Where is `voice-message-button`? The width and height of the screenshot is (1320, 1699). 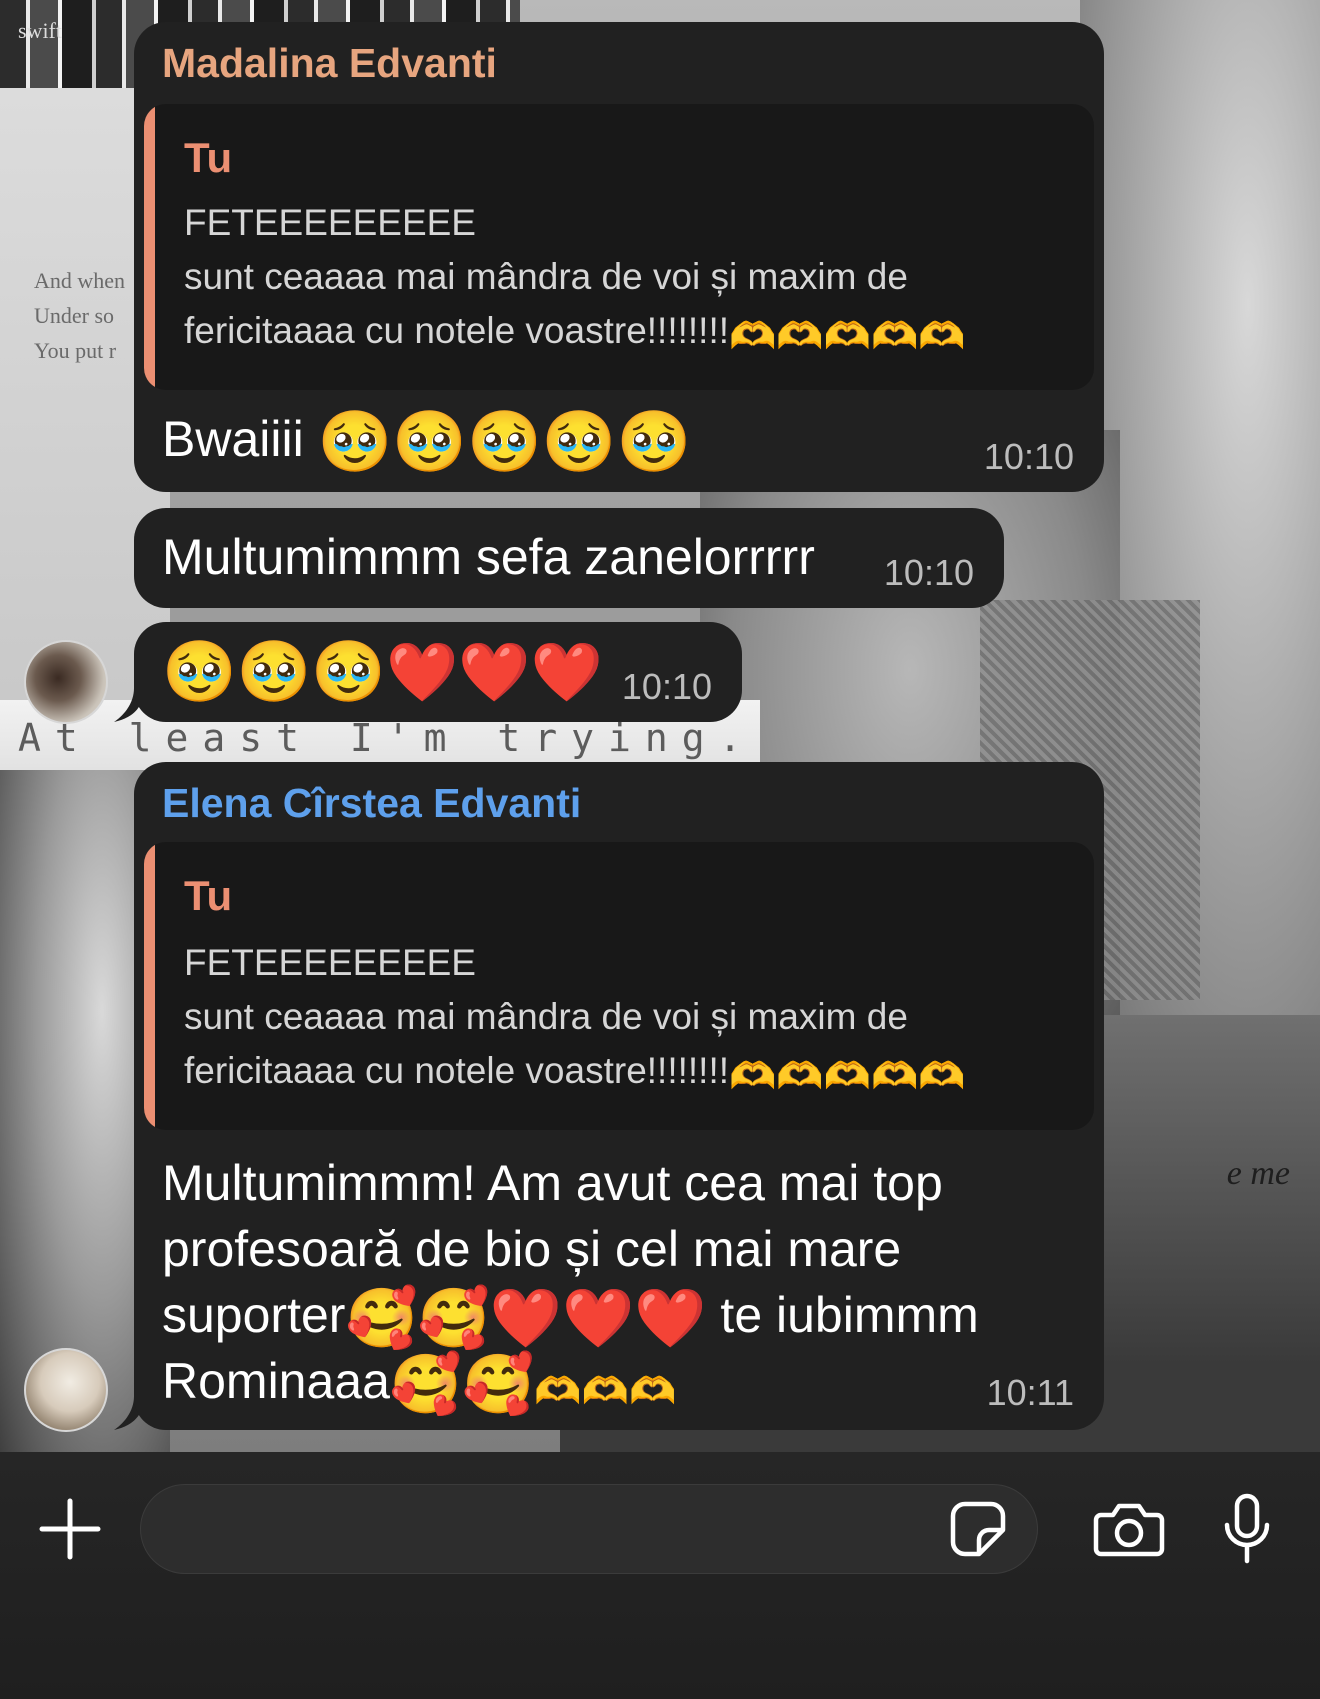
voice-message-button is located at coordinates (1247, 1529).